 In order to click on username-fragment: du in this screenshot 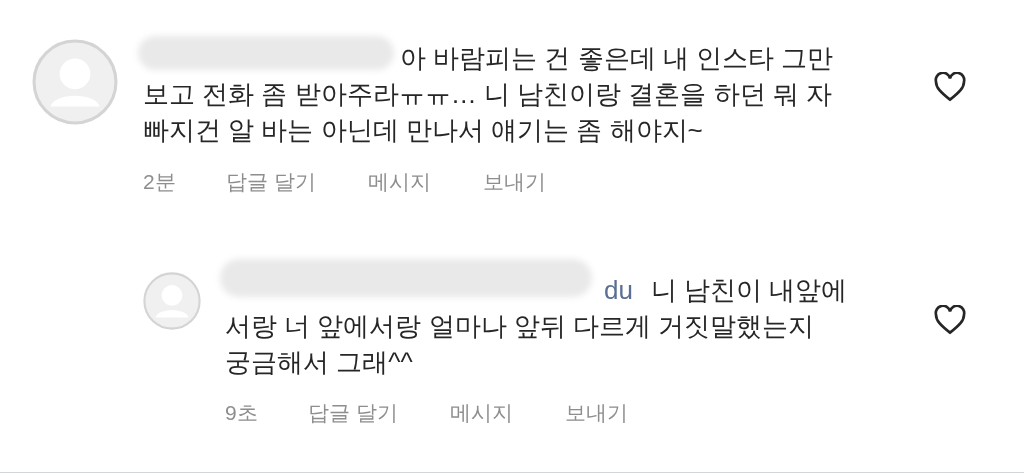, I will do `click(618, 290)`.